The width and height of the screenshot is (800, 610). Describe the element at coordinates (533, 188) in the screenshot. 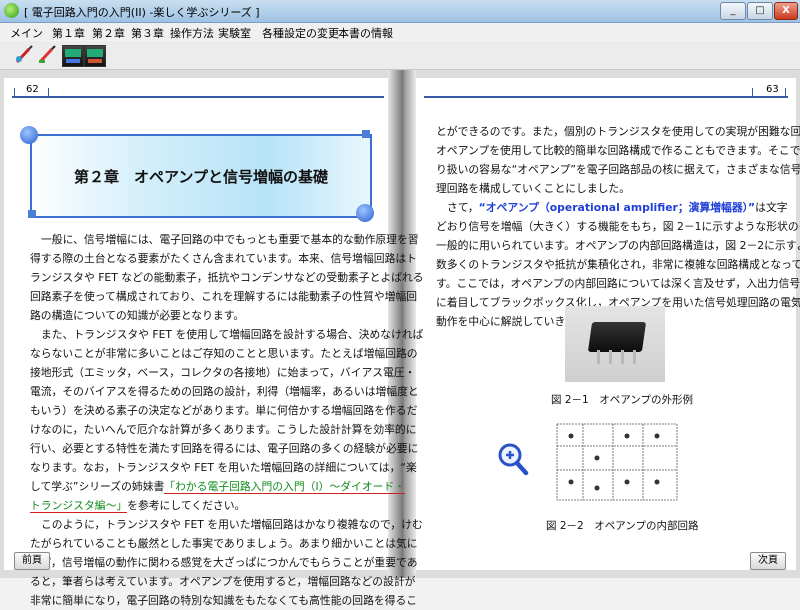

I see `text-line: 理回路を構成していくことにしました。` at that location.